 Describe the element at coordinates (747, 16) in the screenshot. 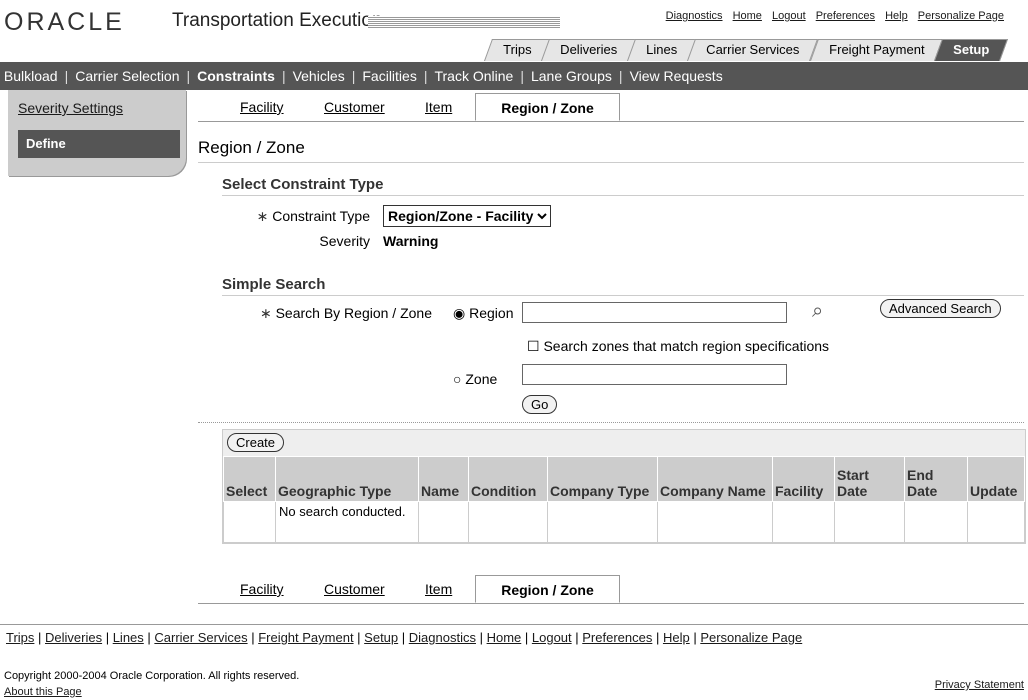

I see `global-link-home: Home` at that location.